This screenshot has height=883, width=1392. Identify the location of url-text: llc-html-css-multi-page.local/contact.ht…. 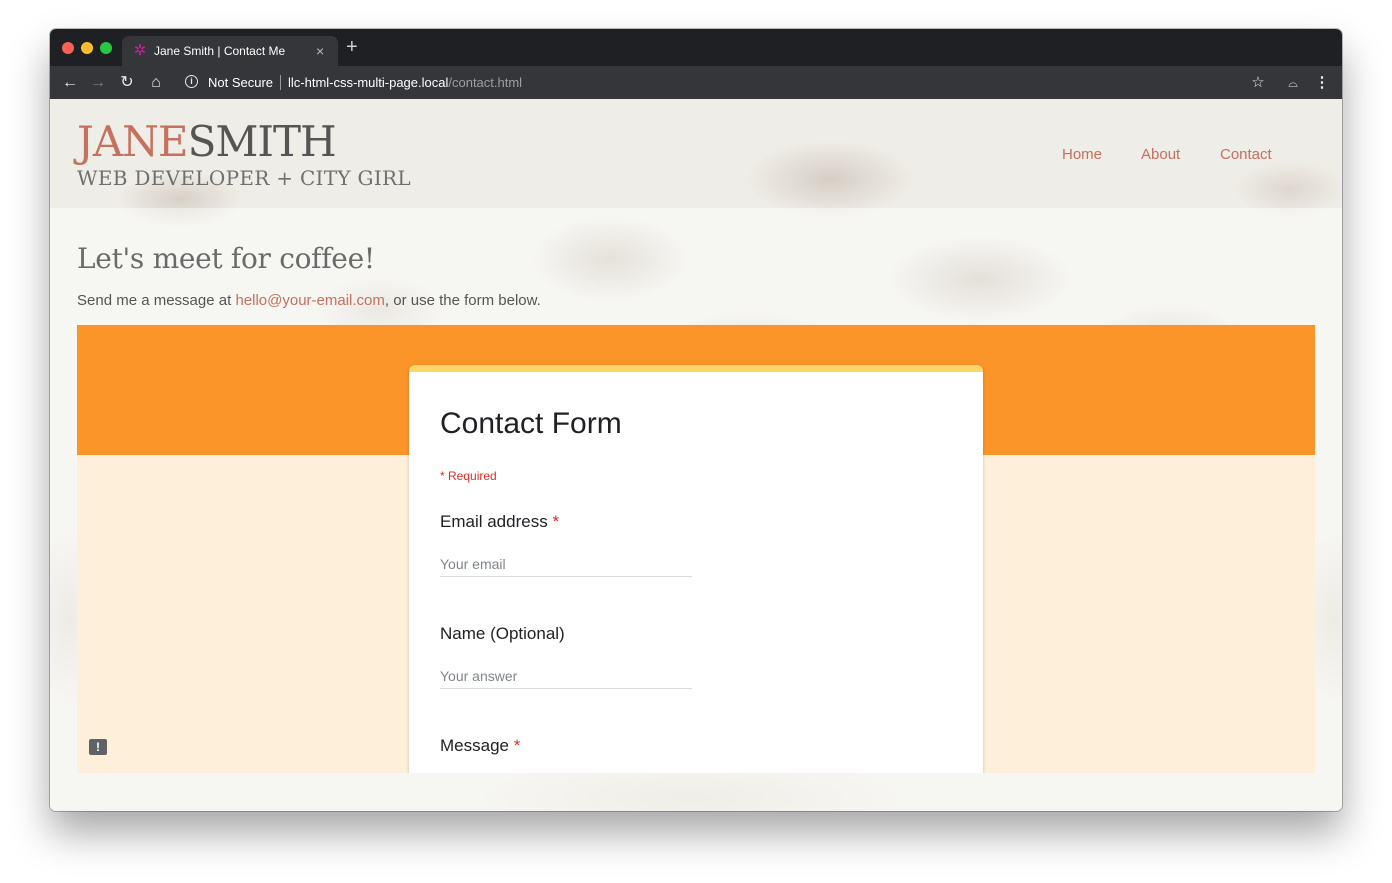
(405, 82).